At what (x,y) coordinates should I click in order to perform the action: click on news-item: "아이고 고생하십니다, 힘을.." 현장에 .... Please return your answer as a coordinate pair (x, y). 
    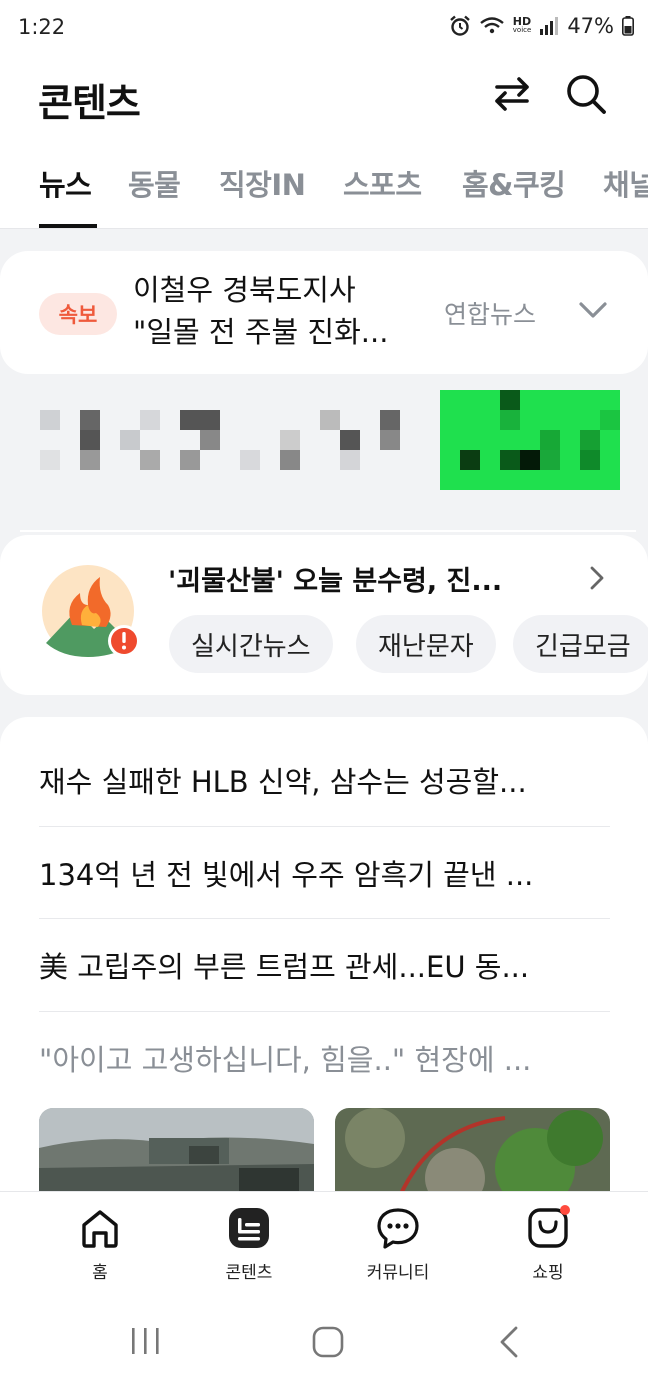
    Looking at the image, I should click on (319, 1058).